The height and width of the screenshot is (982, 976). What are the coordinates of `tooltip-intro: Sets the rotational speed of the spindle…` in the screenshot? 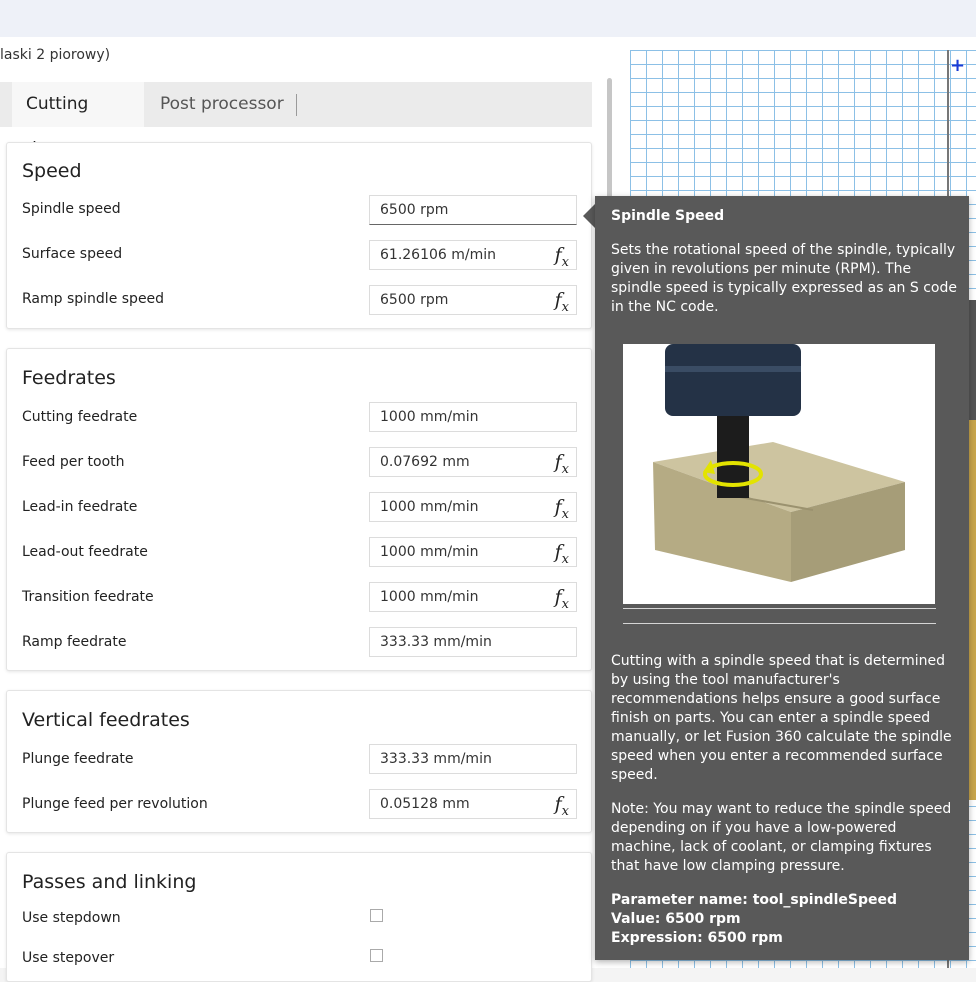 It's located at (784, 278).